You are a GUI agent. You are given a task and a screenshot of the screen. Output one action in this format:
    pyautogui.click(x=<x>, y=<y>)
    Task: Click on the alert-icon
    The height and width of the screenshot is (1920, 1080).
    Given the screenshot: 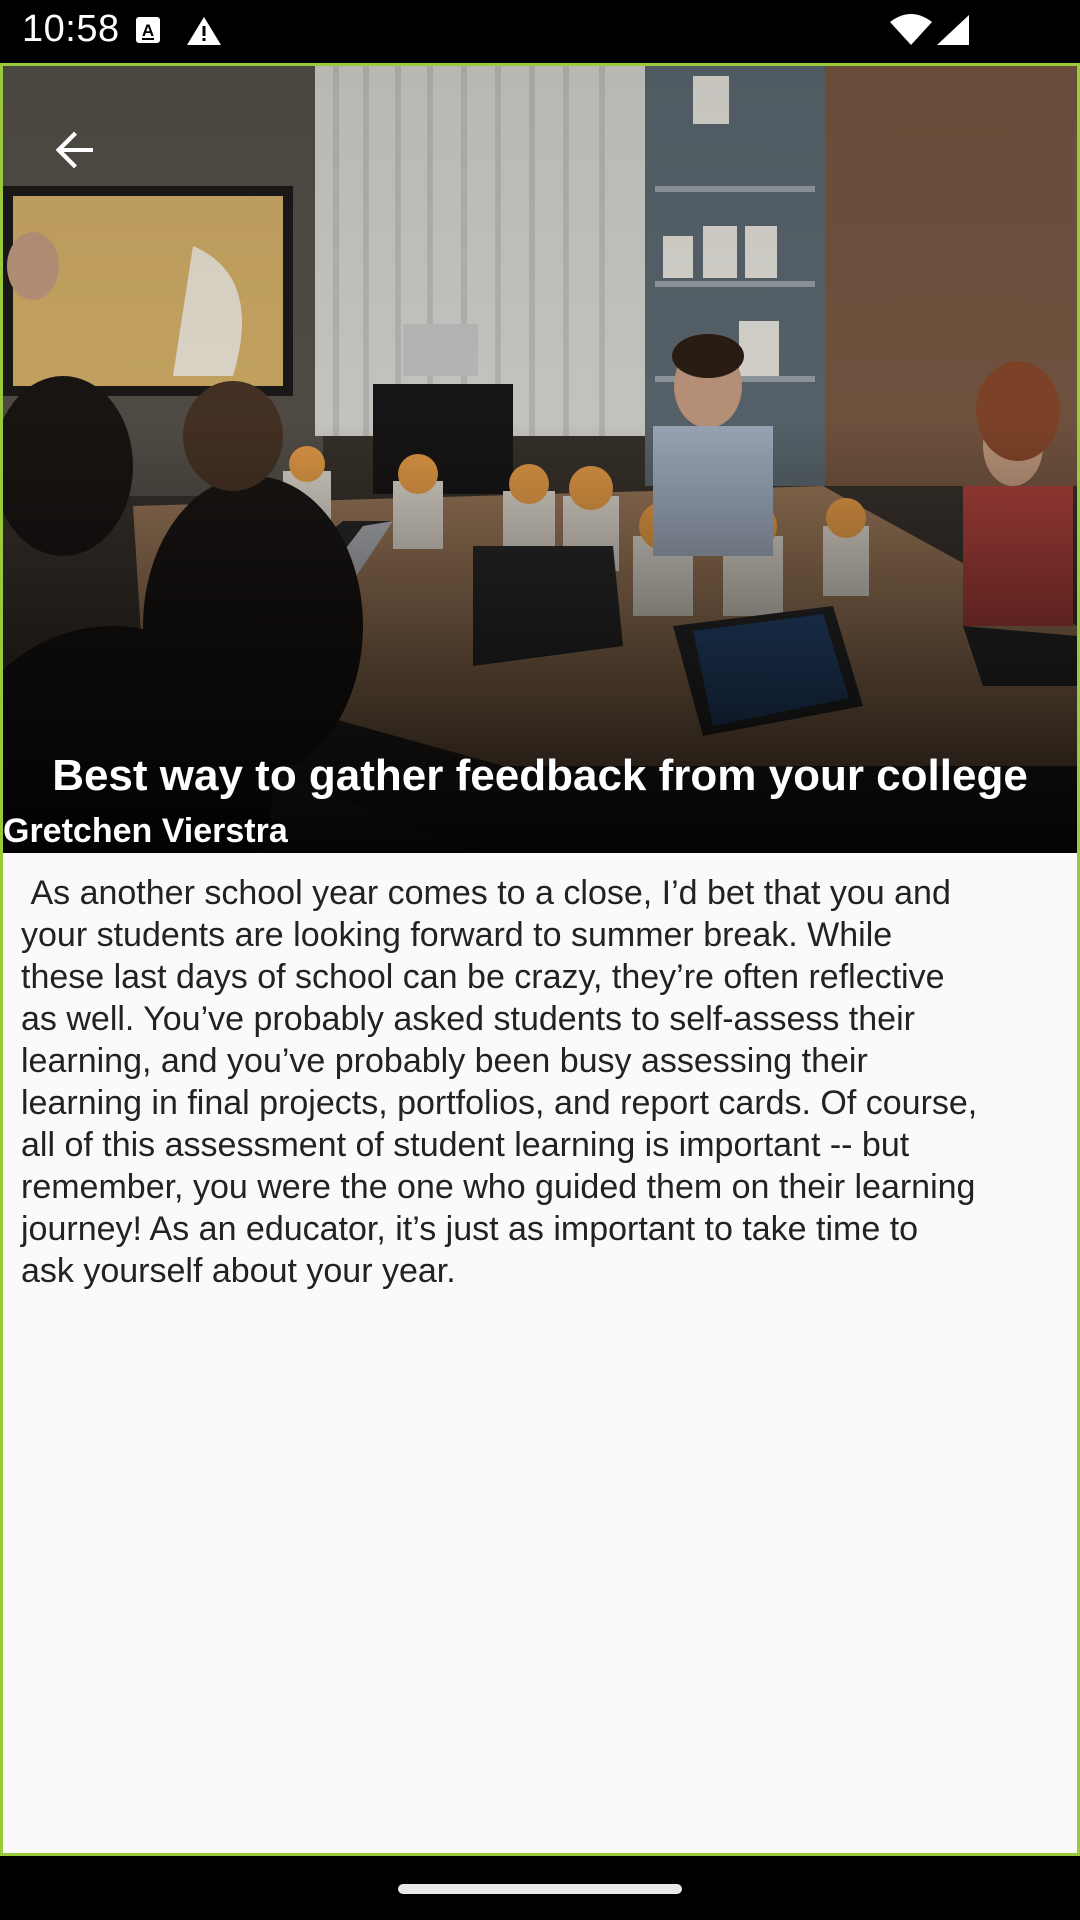 What is the action you would take?
    pyautogui.click(x=204, y=33)
    